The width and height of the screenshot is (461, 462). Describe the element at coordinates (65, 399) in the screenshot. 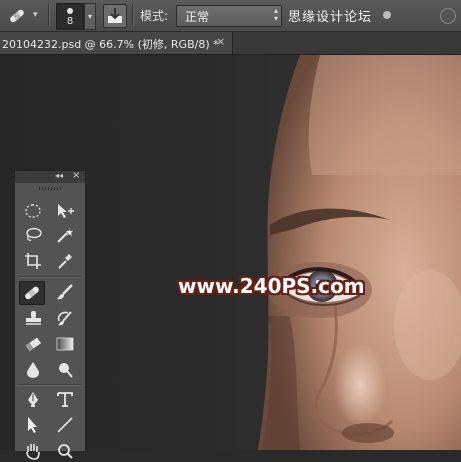

I see `type-tool-icon` at that location.